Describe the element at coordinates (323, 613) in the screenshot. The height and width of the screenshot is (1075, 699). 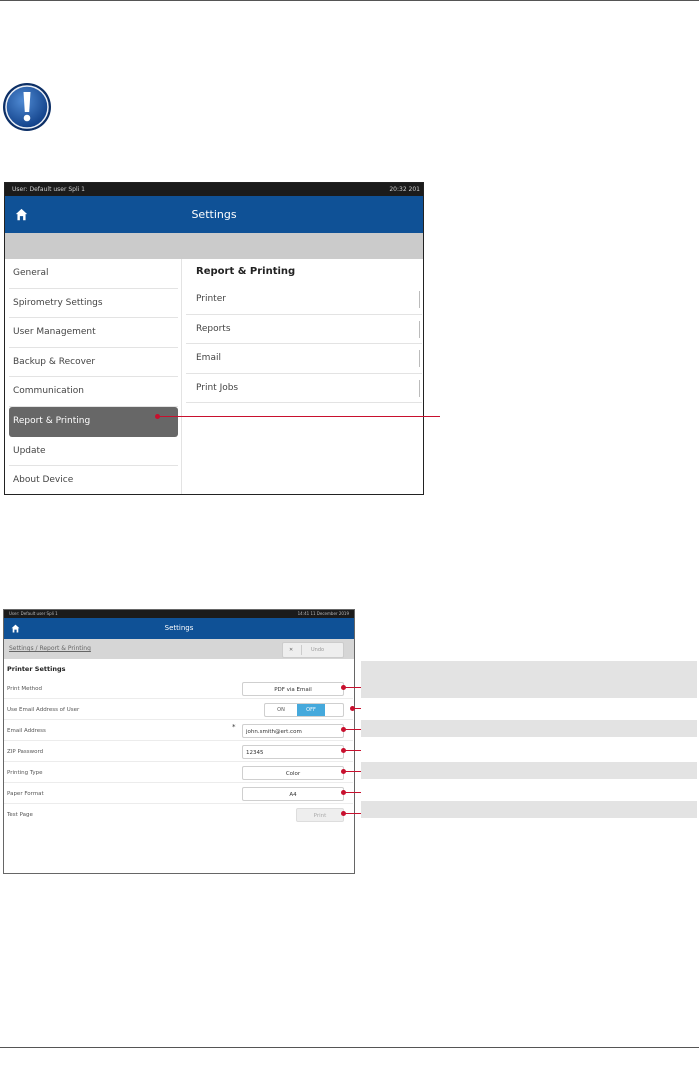
I see `status-time: 14:41 11 December 2019` at that location.